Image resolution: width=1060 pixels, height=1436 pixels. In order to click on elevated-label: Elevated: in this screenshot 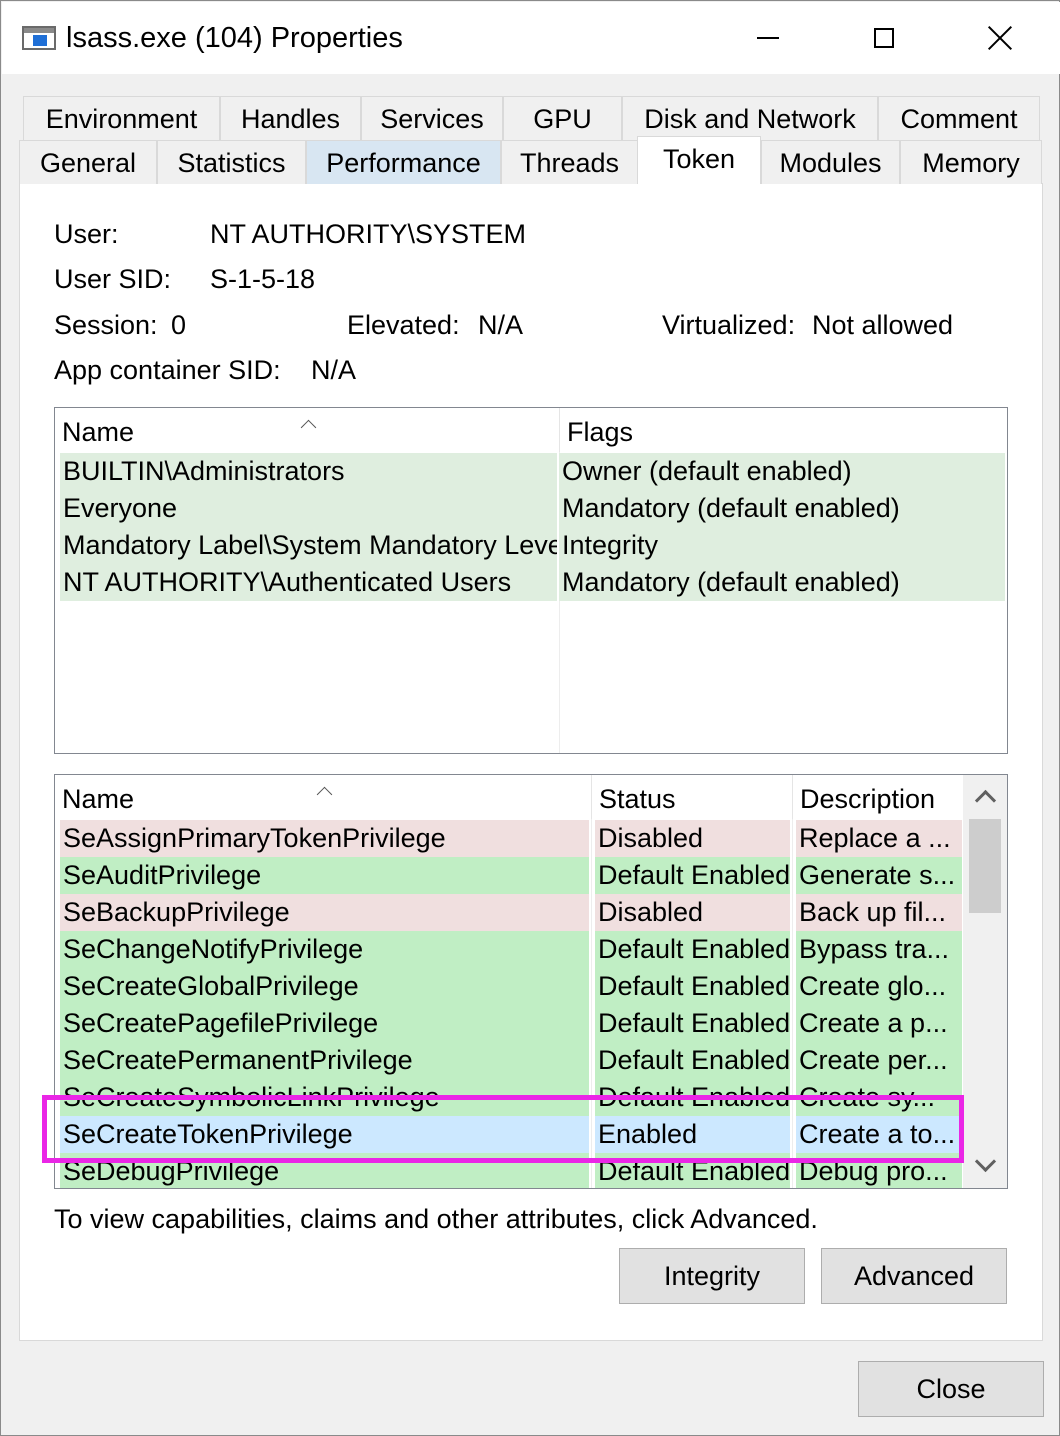, I will do `click(403, 325)`.